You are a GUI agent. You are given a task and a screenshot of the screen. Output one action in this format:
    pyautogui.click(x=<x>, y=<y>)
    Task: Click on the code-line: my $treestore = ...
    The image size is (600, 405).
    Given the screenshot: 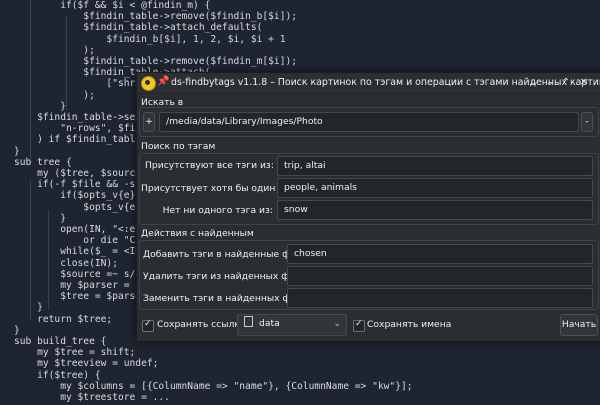 What is the action you would take?
    pyautogui.click(x=92, y=397)
    